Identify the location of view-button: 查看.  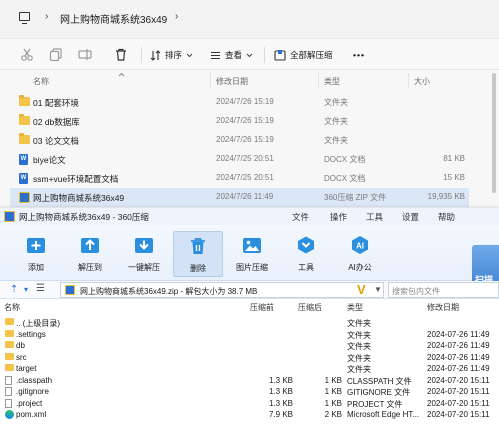
(231, 55).